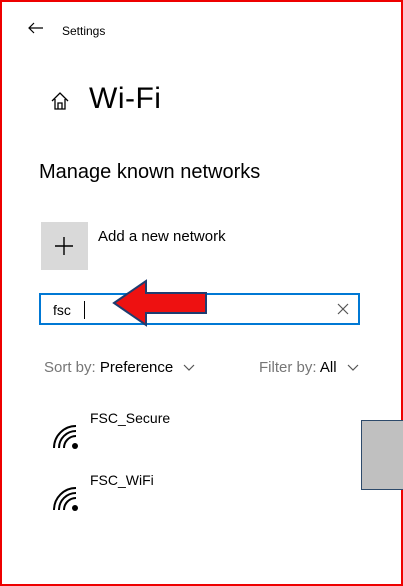 Image resolution: width=403 pixels, height=586 pixels. I want to click on network-list-item: FSC_WiFi, so click(200, 499).